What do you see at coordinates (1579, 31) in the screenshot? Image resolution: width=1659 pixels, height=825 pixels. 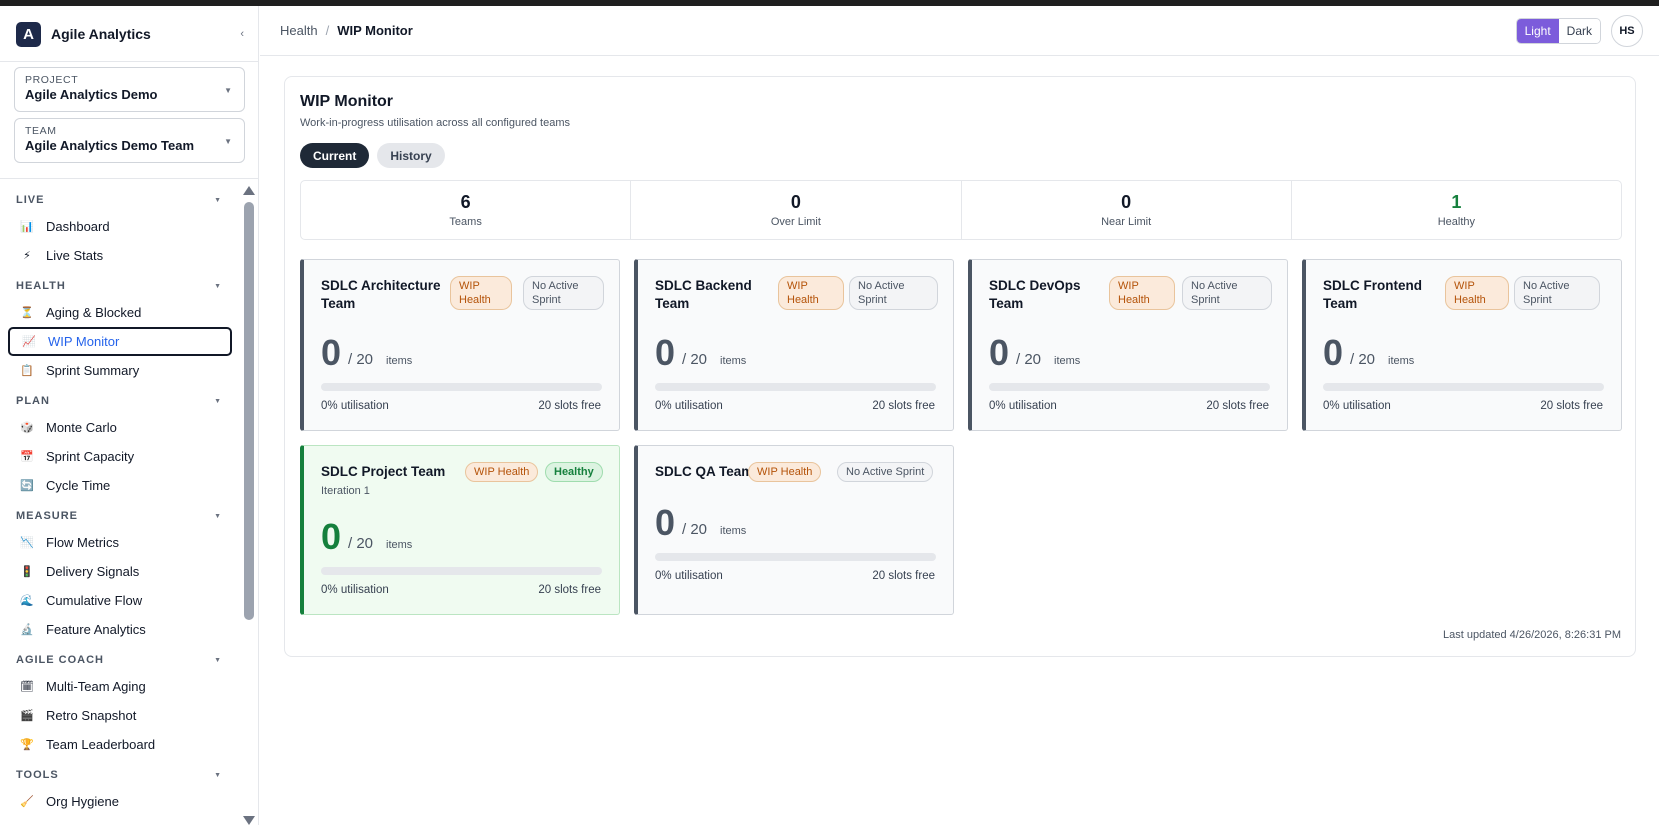 I see `theme-dark-button: Dark` at bounding box center [1579, 31].